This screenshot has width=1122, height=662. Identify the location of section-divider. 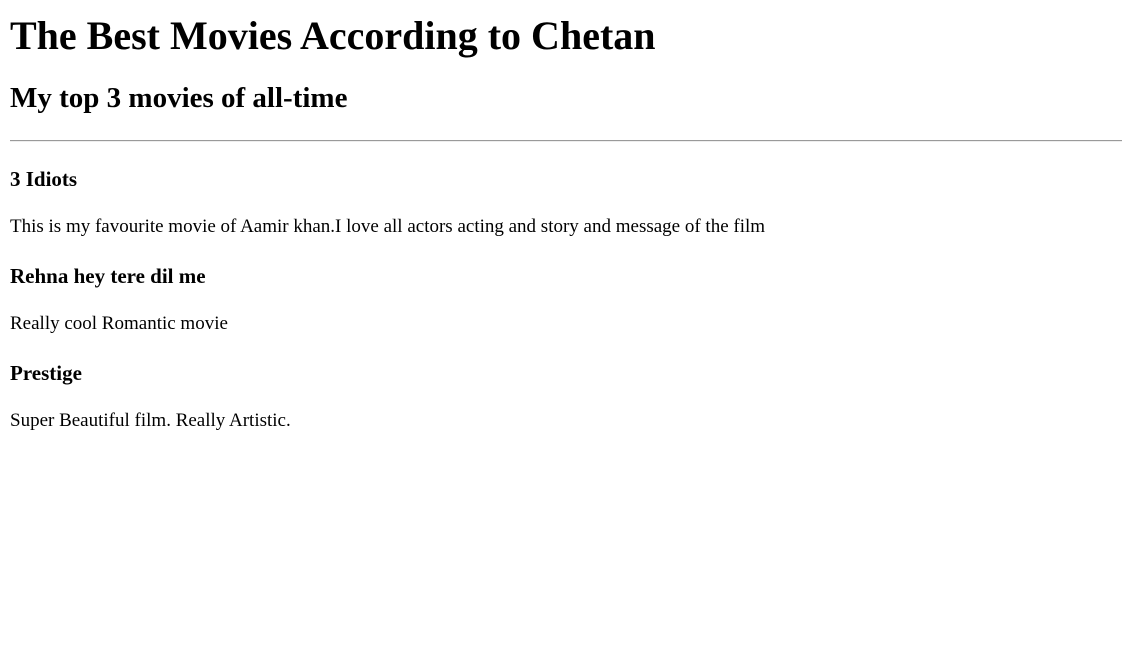
(566, 141).